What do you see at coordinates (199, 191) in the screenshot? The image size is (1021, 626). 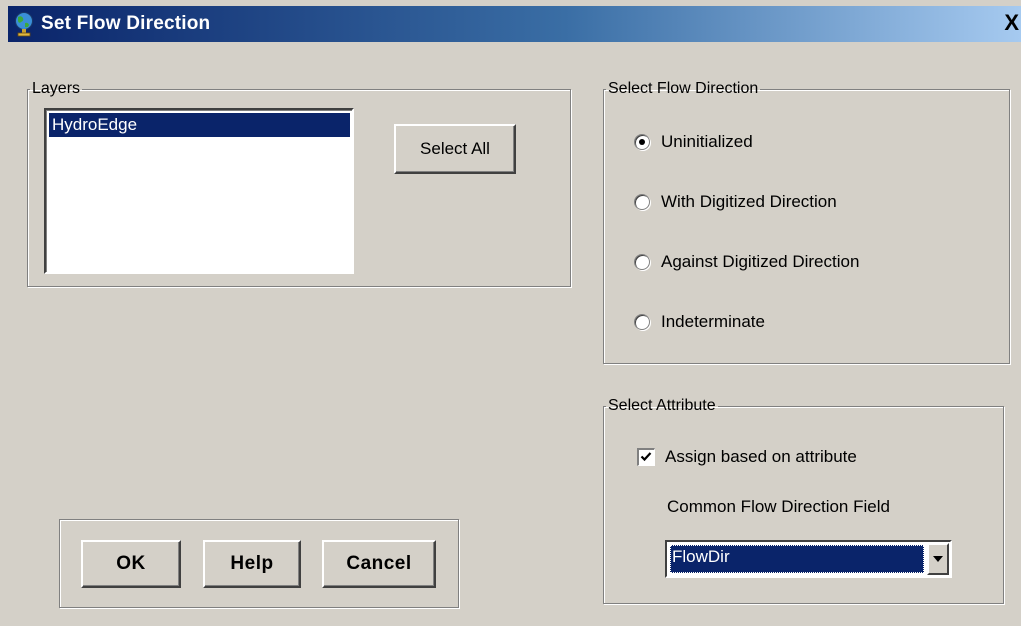 I see `layers-listbox: HydroEdge` at bounding box center [199, 191].